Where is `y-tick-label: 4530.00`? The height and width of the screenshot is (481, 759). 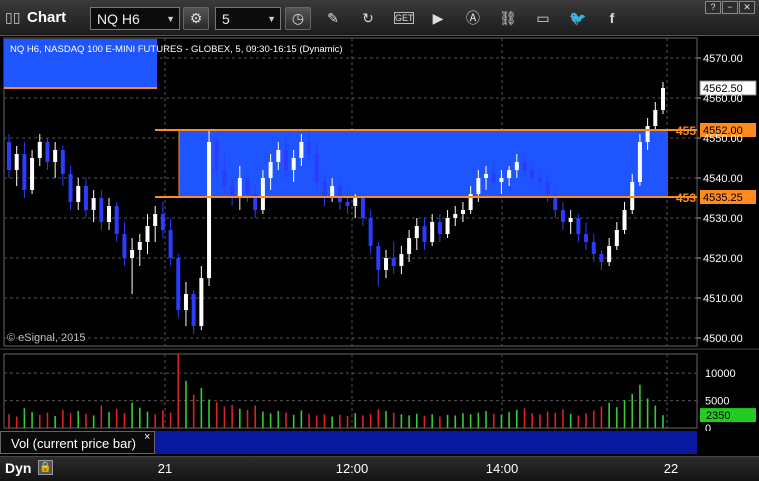
y-tick-label: 4530.00 is located at coordinates (723, 219).